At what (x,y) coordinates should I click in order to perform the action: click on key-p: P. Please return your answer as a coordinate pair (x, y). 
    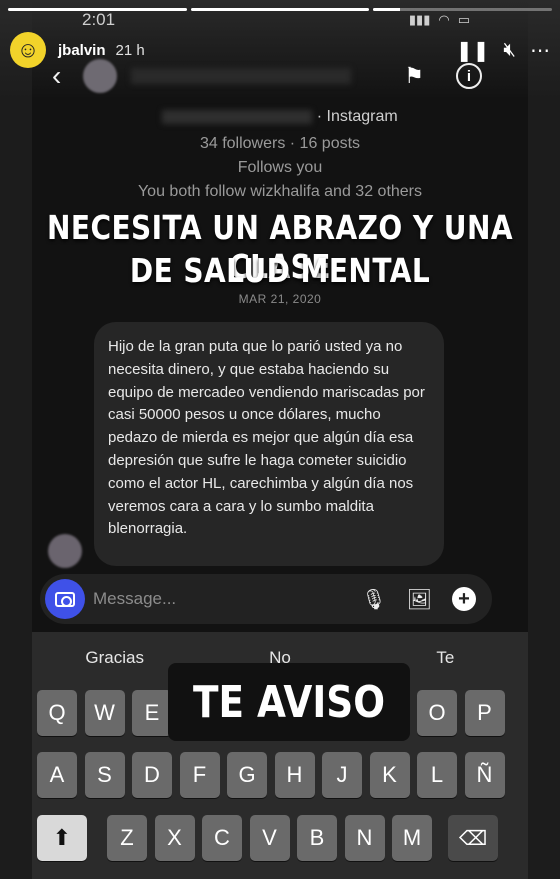
    Looking at the image, I should click on (484, 713).